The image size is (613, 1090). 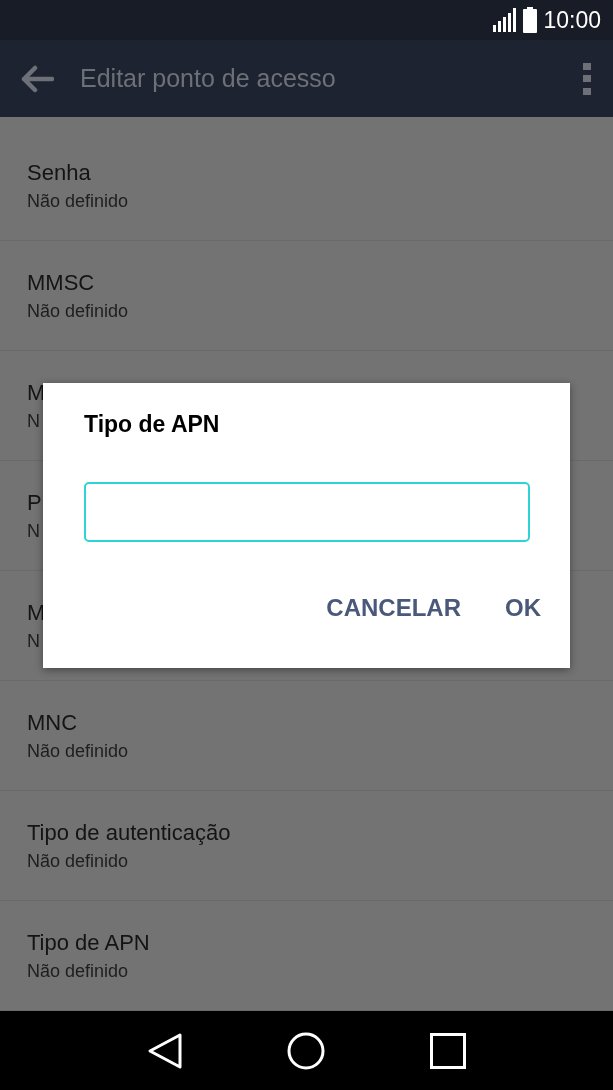 What do you see at coordinates (88, 942) in the screenshot?
I see `setting-title: Tipo de APN` at bounding box center [88, 942].